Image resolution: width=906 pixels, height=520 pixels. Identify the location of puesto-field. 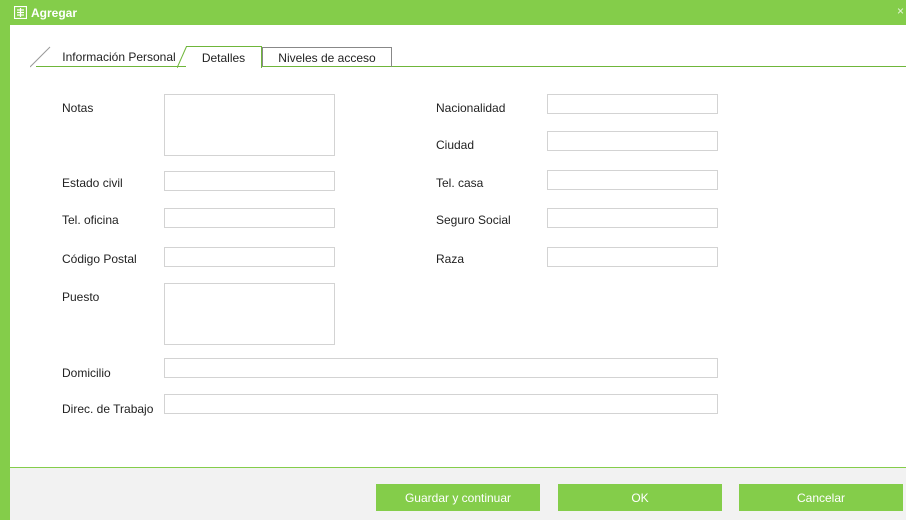
(249, 314).